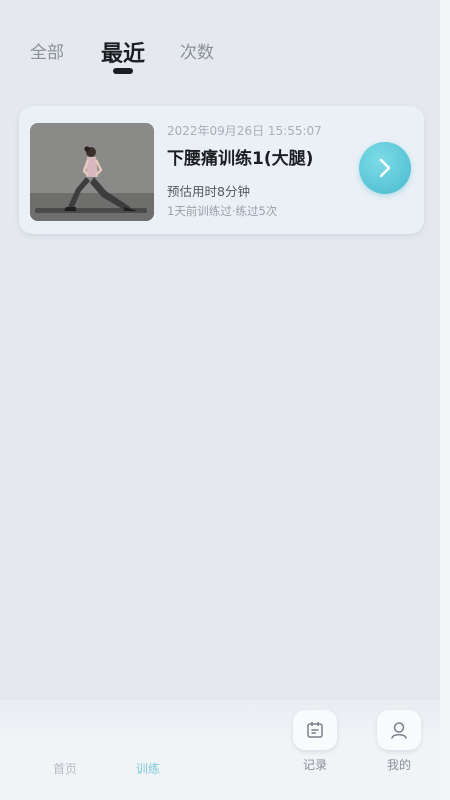 The width and height of the screenshot is (450, 800). I want to click on training-date: 2022年09月26日 15:55:07, so click(244, 131).